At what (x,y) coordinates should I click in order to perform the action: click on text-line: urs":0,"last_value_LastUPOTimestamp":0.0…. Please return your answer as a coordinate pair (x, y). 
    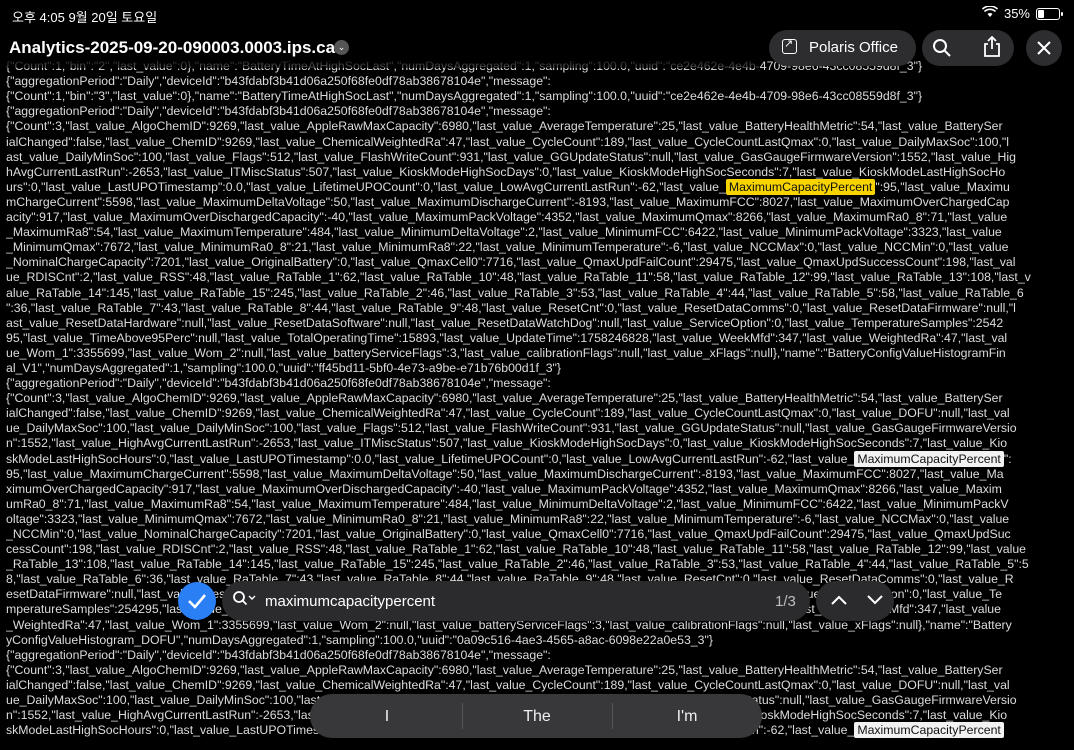
    Looking at the image, I should click on (508, 186).